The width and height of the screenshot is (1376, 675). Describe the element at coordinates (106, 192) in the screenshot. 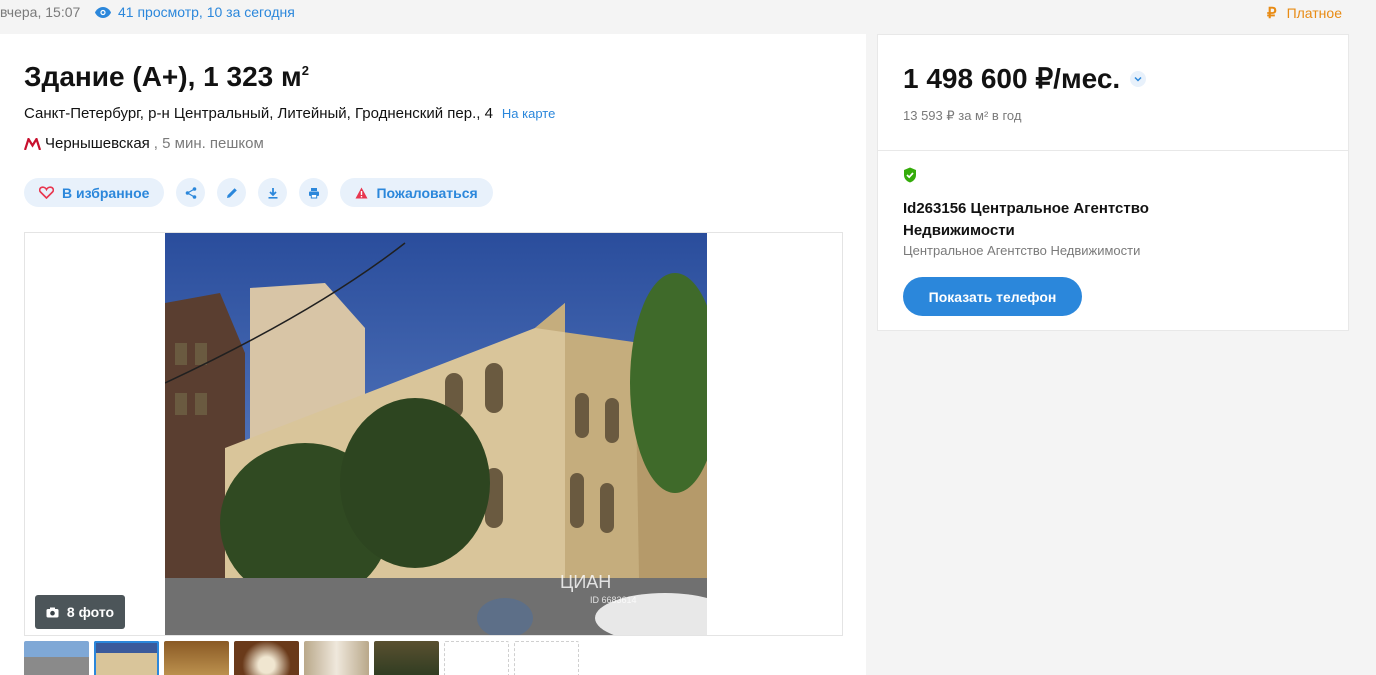

I see `favorite-label: В избранное` at that location.